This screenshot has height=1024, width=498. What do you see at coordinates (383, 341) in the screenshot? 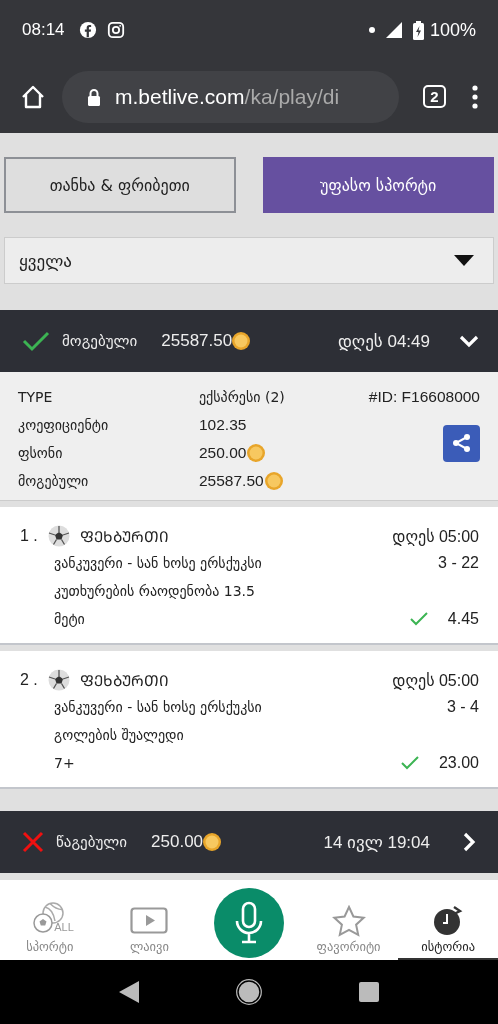
I see `bet-time: დღეს 04:49` at bounding box center [383, 341].